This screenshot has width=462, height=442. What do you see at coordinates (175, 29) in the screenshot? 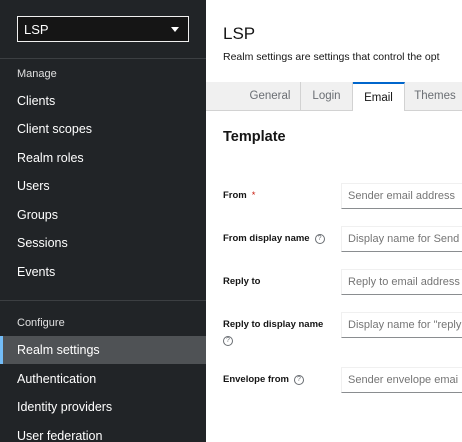
I see `caret-down-icon` at bounding box center [175, 29].